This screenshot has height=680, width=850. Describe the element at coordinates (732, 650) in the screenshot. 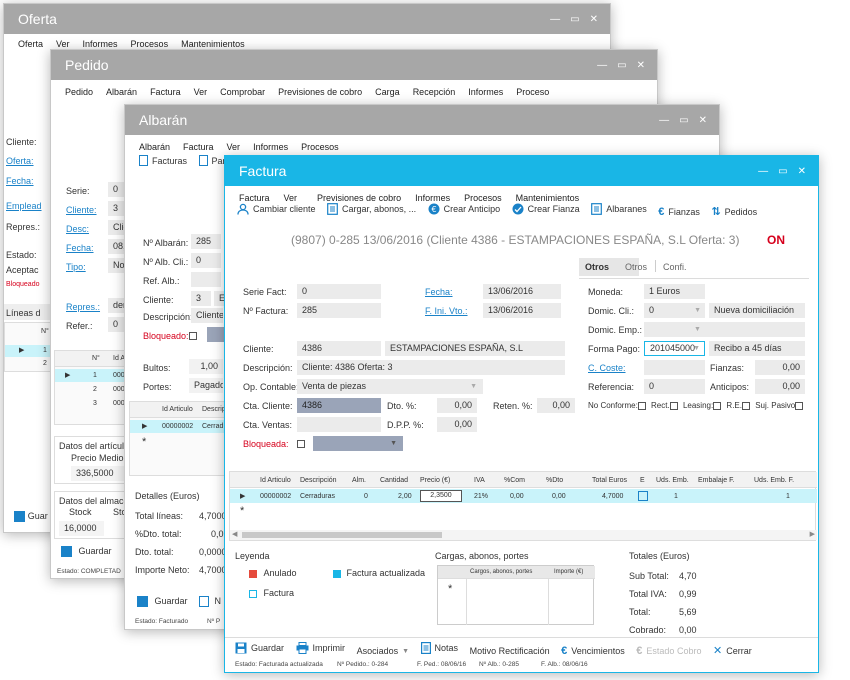

I see `cerrar-button: ✕ Cerrar` at that location.